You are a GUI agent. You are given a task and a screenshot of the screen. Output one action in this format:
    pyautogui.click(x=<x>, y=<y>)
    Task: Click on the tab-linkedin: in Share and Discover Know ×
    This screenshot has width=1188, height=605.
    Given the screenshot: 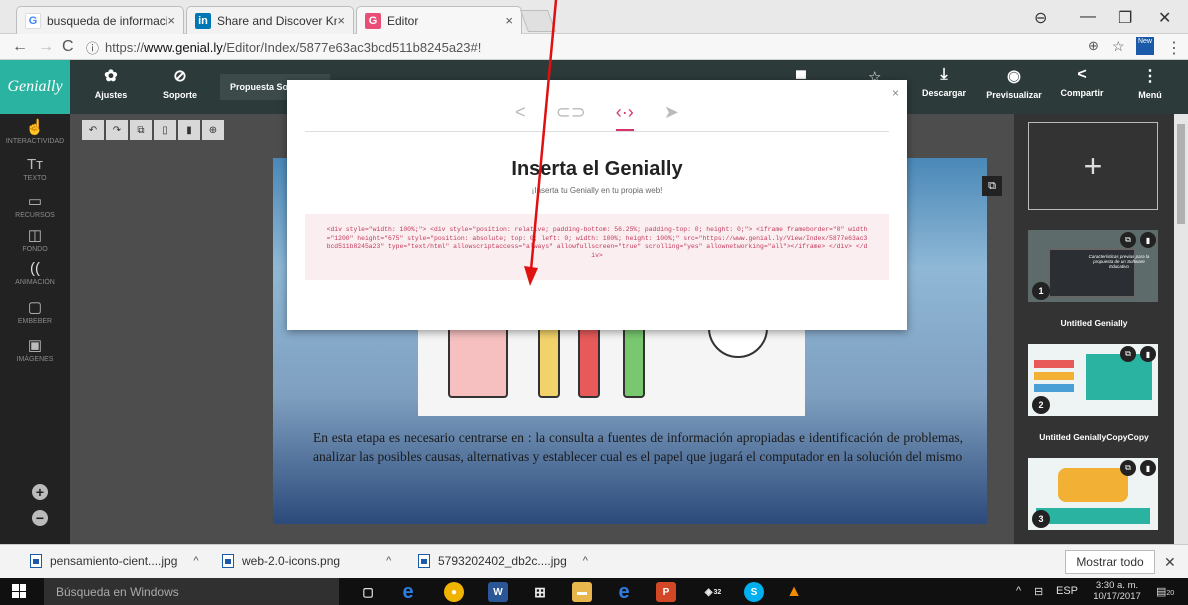 What is the action you would take?
    pyautogui.click(x=270, y=20)
    